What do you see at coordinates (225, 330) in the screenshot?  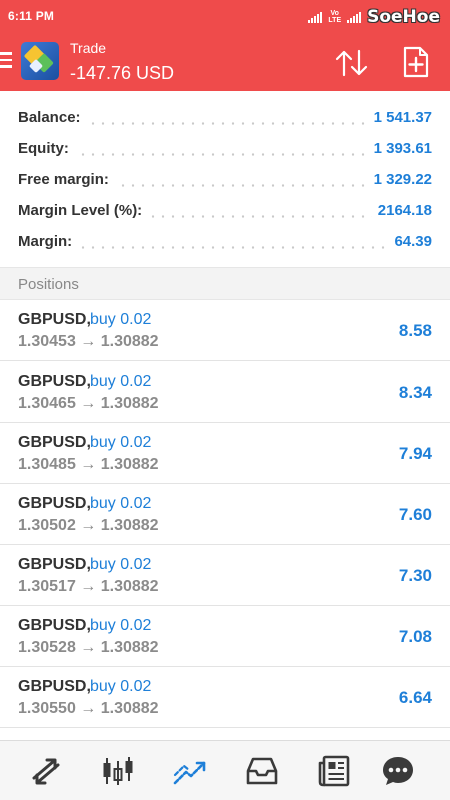 I see `position-row: GBPUSD, buy 0.02 1.30453 → 1.30882 8.58` at bounding box center [225, 330].